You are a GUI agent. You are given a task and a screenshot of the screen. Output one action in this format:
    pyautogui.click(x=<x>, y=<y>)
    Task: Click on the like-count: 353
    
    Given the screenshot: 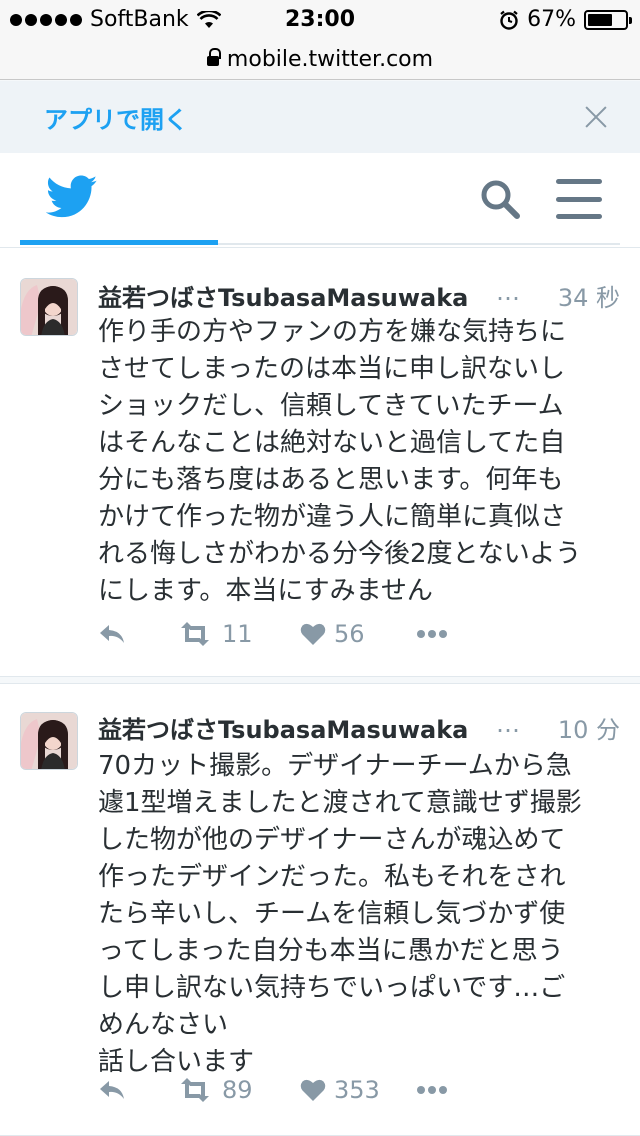 What is the action you would take?
    pyautogui.click(x=357, y=1090)
    